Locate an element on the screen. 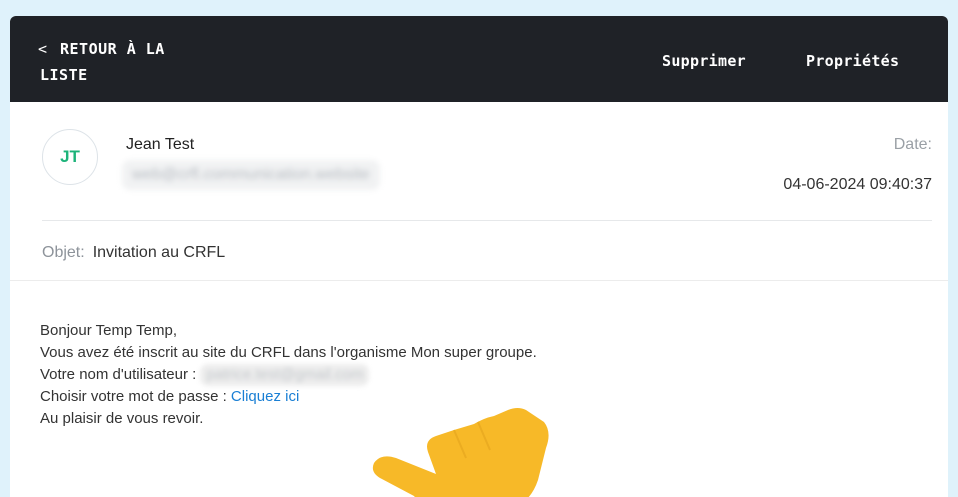 Image resolution: width=958 pixels, height=497 pixels. username-label: Votre nom d'utilisateur : is located at coordinates (118, 374).